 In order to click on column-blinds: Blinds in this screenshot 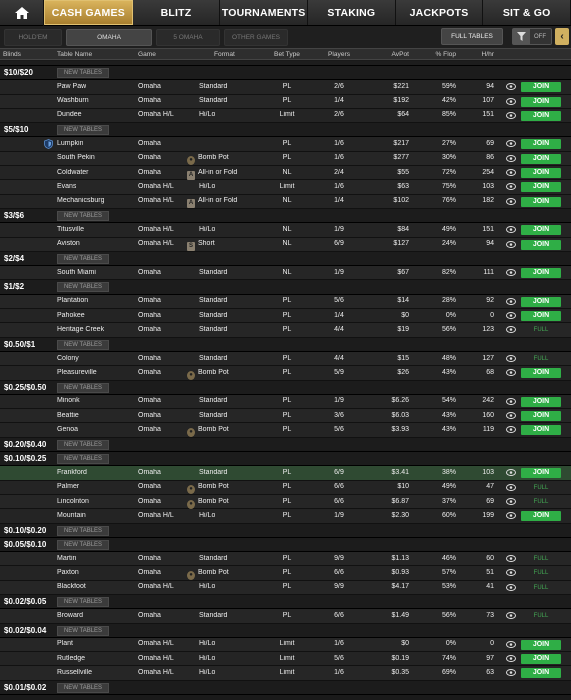, I will do `click(12, 54)`.